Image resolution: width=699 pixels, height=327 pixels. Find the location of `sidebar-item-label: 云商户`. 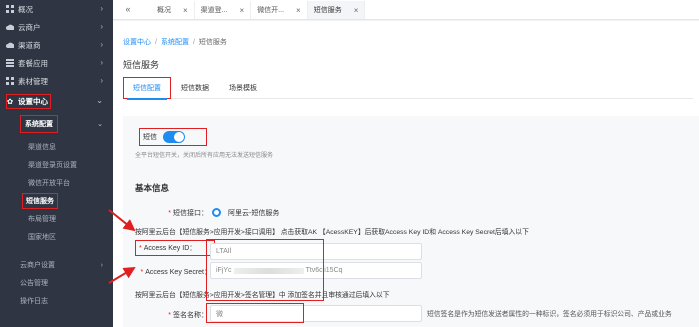

sidebar-item-label: 云商户 is located at coordinates (29, 27).